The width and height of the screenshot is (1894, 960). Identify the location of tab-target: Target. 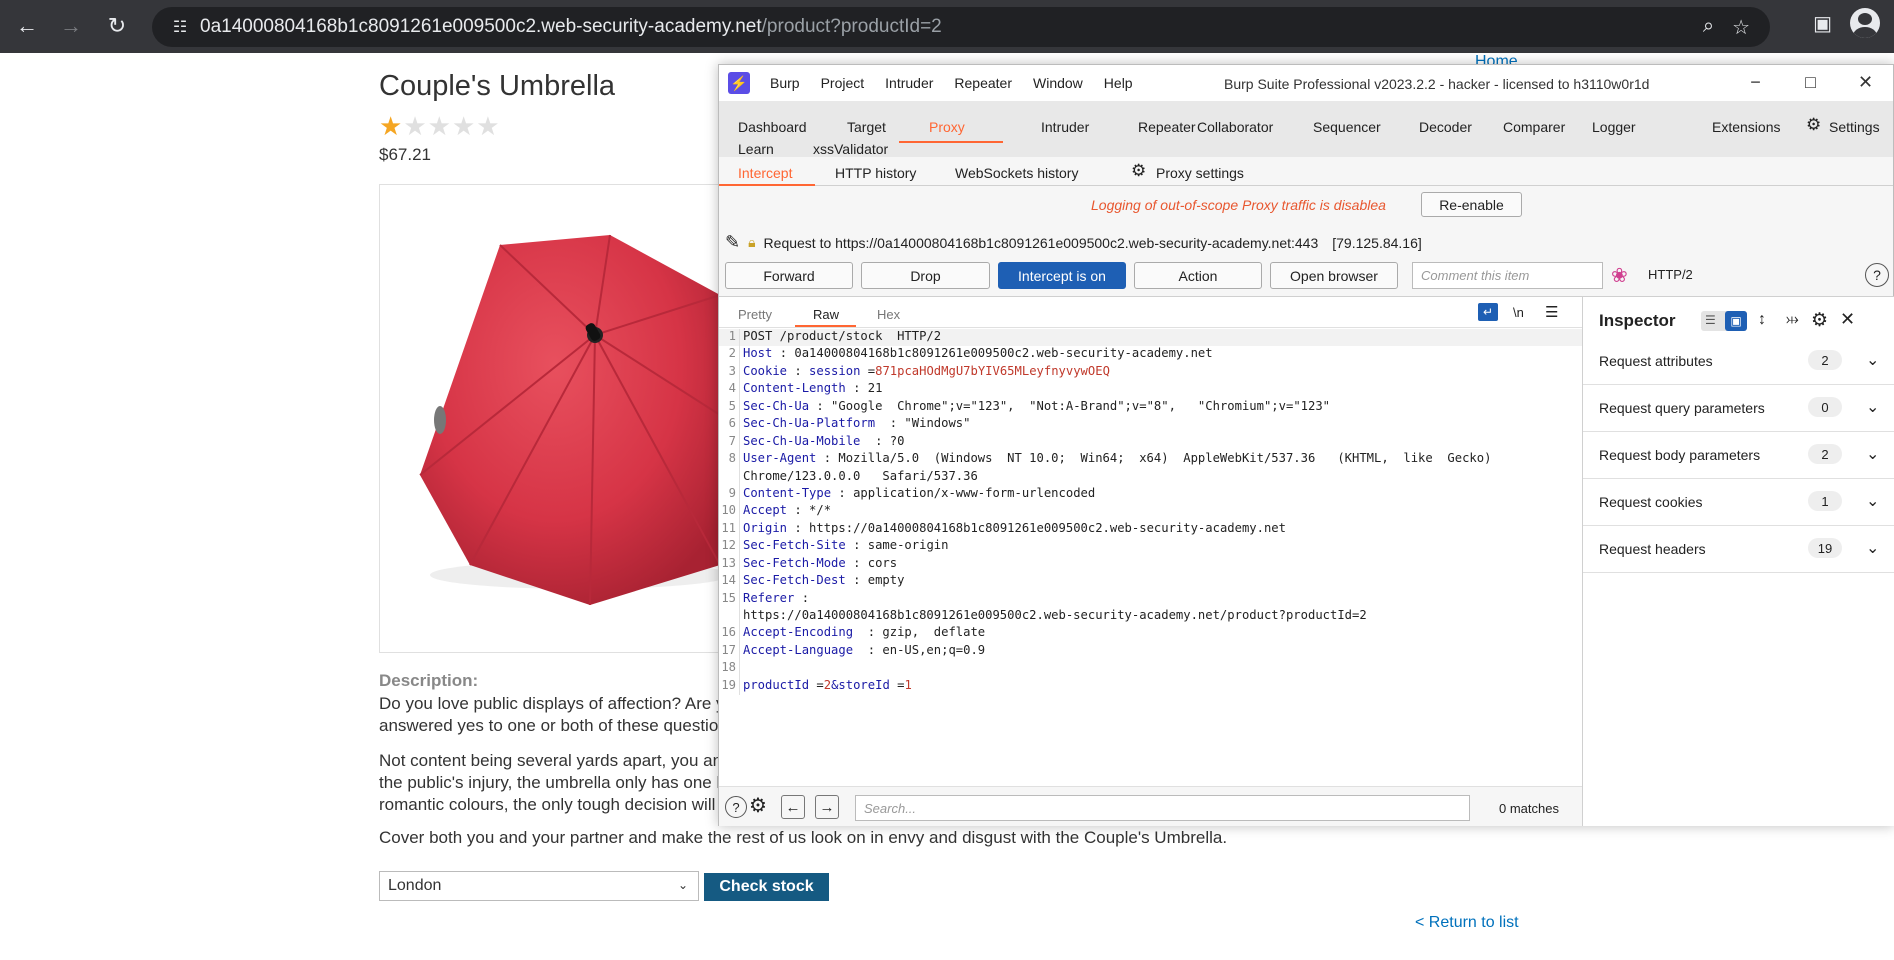
(866, 127).